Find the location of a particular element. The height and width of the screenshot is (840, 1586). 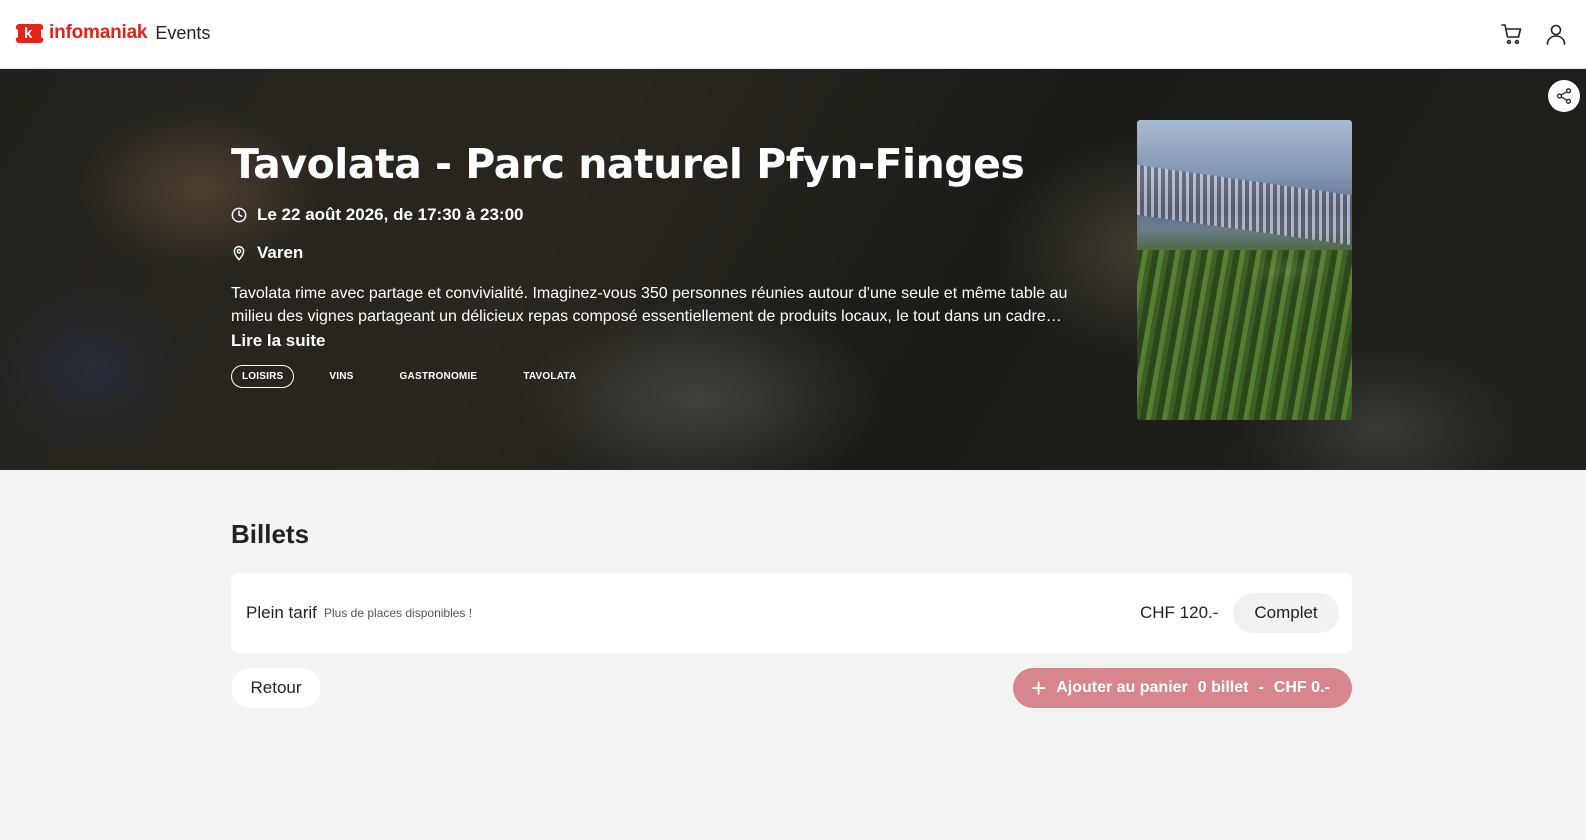

cart-icon is located at coordinates (1512, 34).